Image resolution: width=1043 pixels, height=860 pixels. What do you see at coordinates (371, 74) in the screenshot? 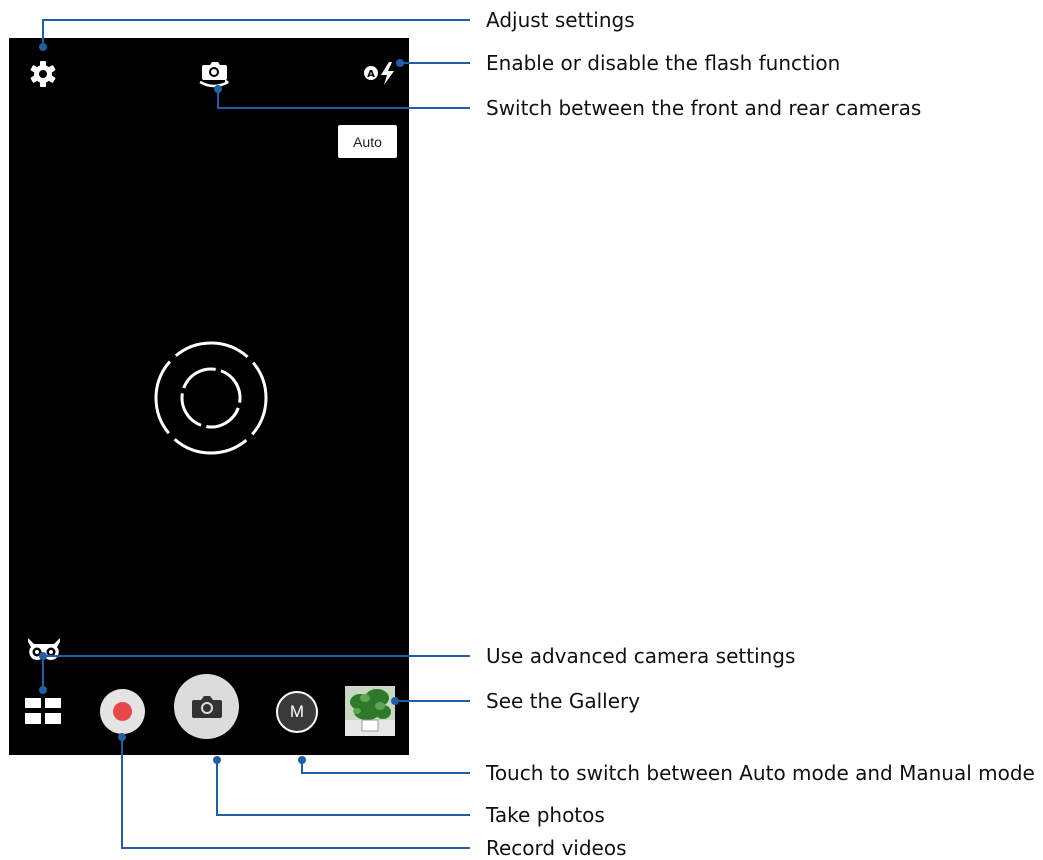
I see `svg-text: A` at bounding box center [371, 74].